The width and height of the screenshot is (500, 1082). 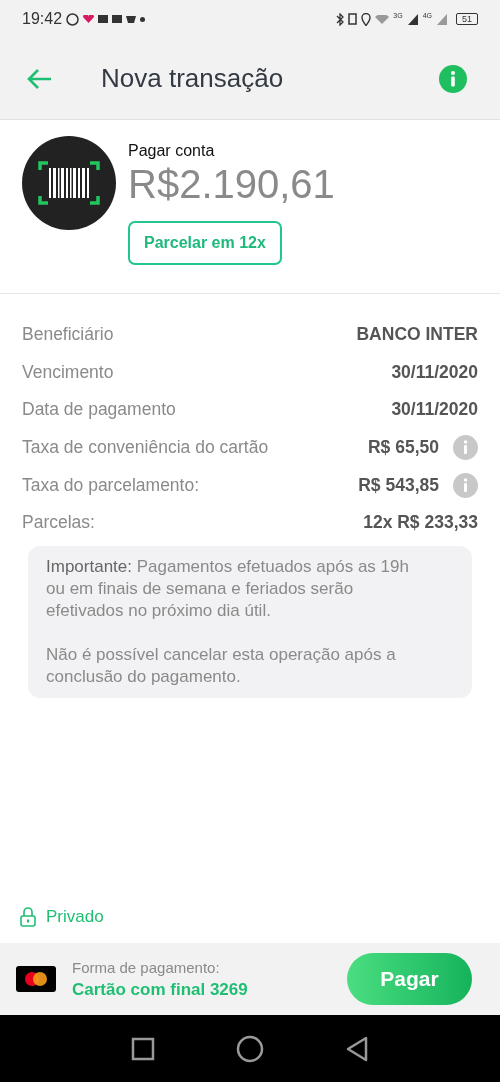 I want to click on location-icon, so click(x=366, y=19).